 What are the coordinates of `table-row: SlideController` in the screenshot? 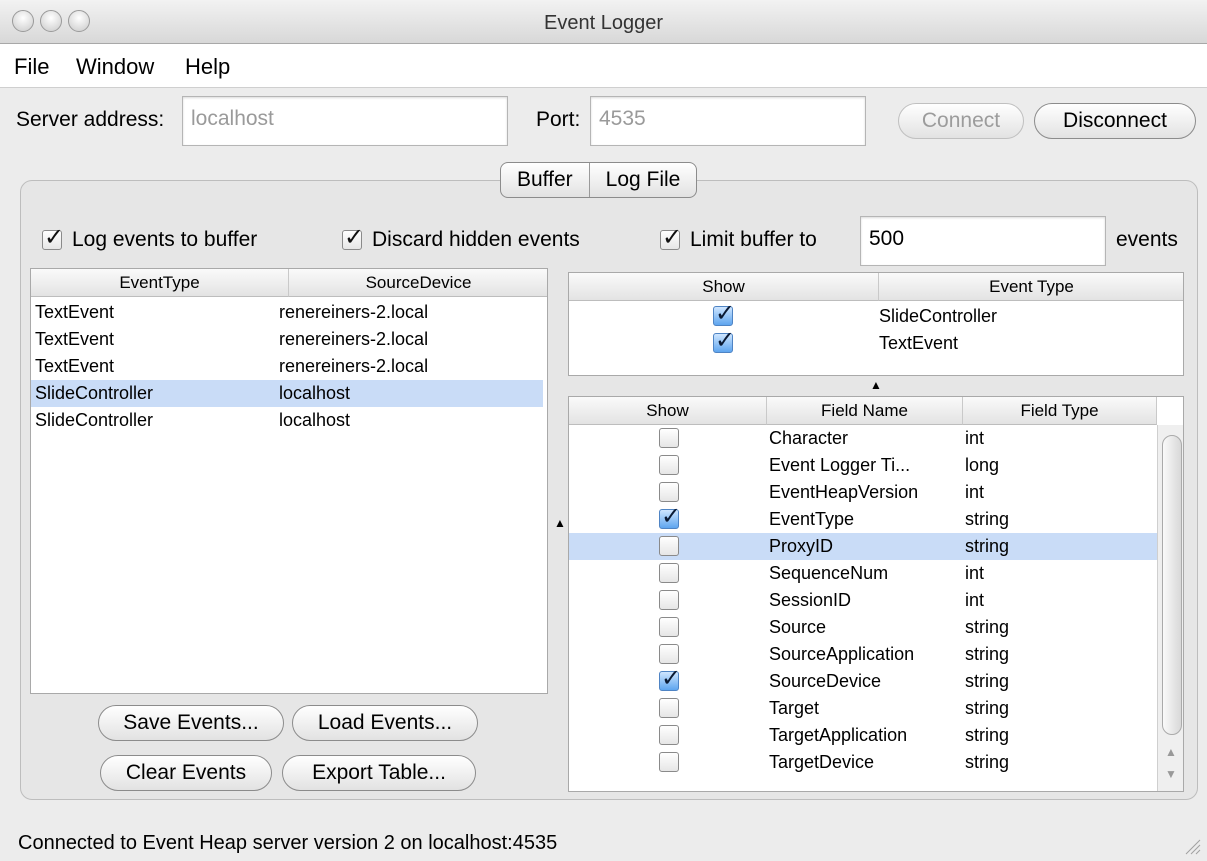 It's located at (876, 314).